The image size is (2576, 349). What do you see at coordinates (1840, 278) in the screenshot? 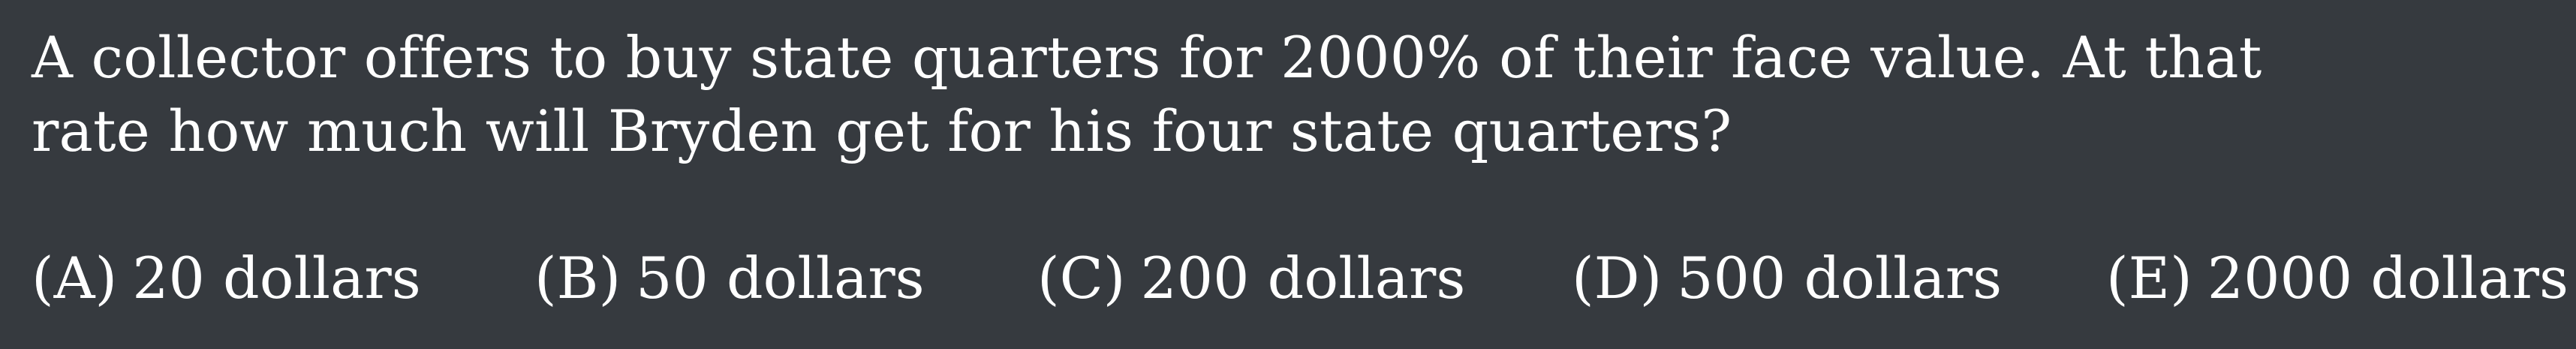
I see `choice-d-text: 500 dollars` at bounding box center [1840, 278].